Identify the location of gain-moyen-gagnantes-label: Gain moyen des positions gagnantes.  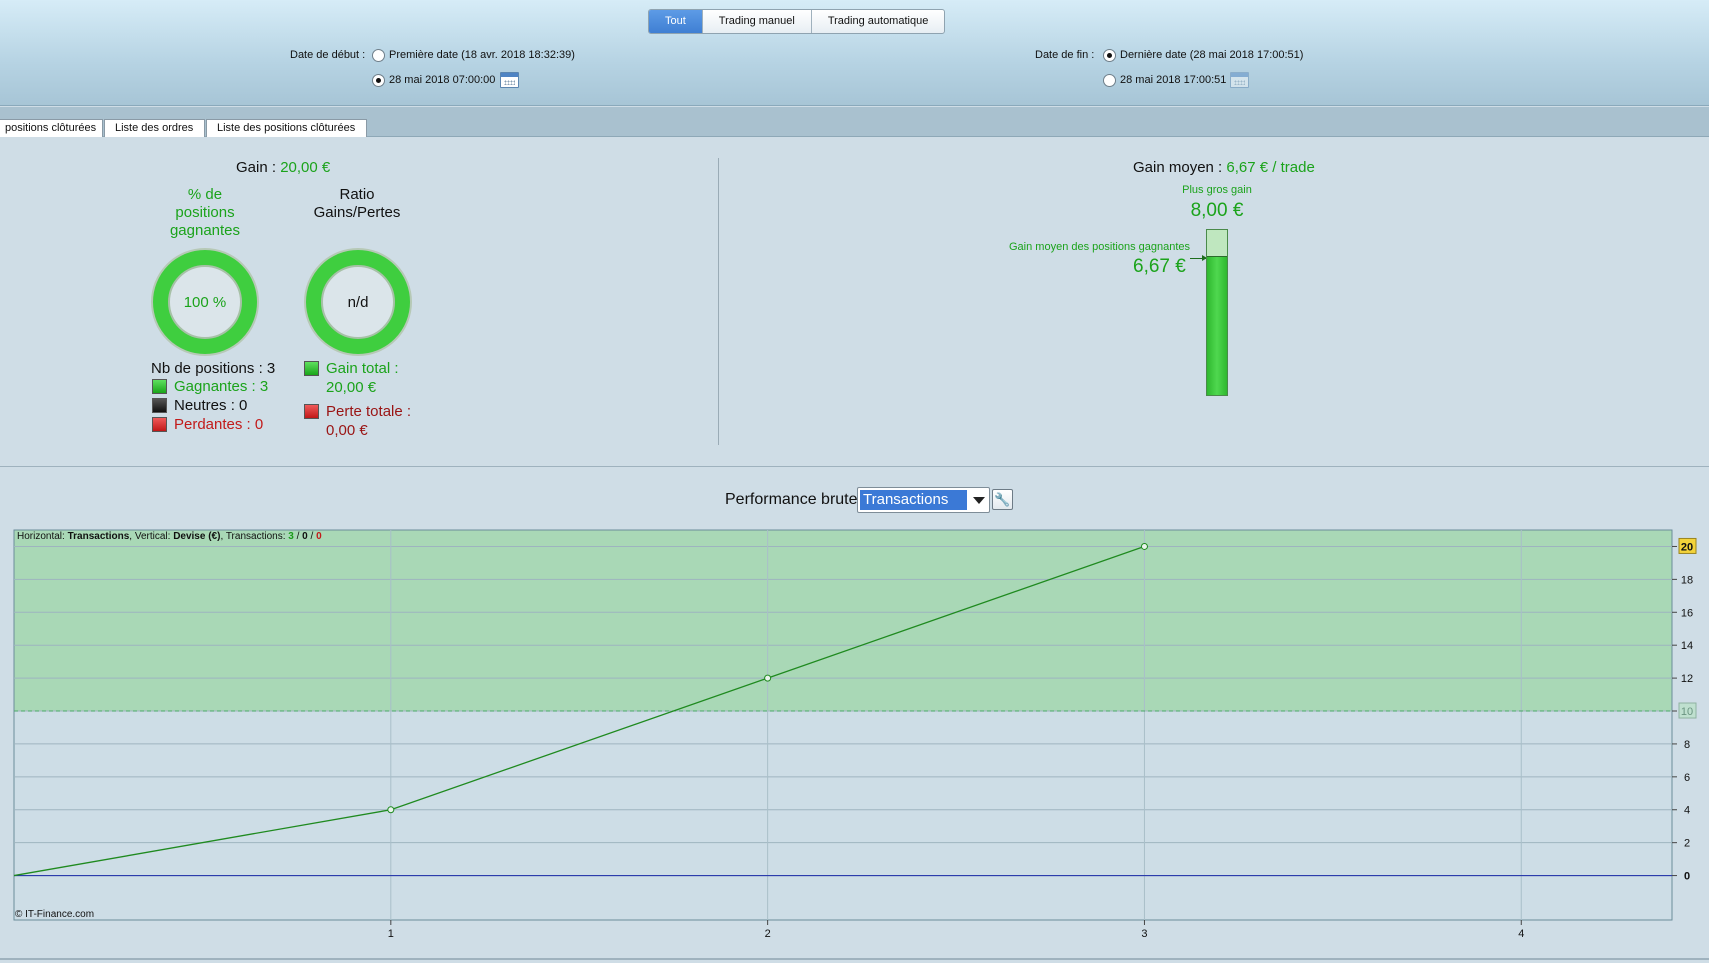
(1100, 247).